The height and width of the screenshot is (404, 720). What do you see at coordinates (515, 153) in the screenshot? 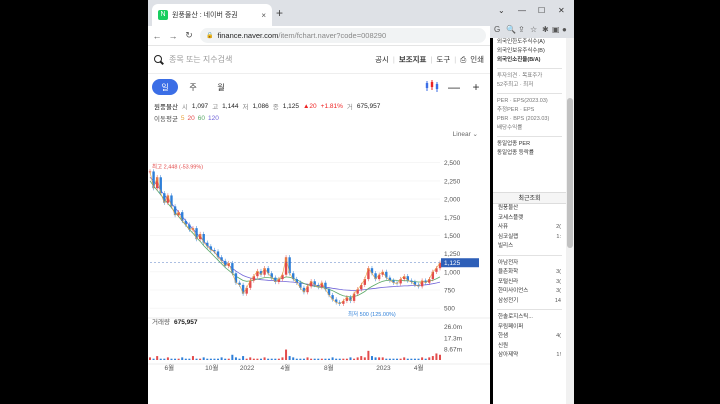
I see `sector-change: 동일업종 등락률` at bounding box center [515, 153].